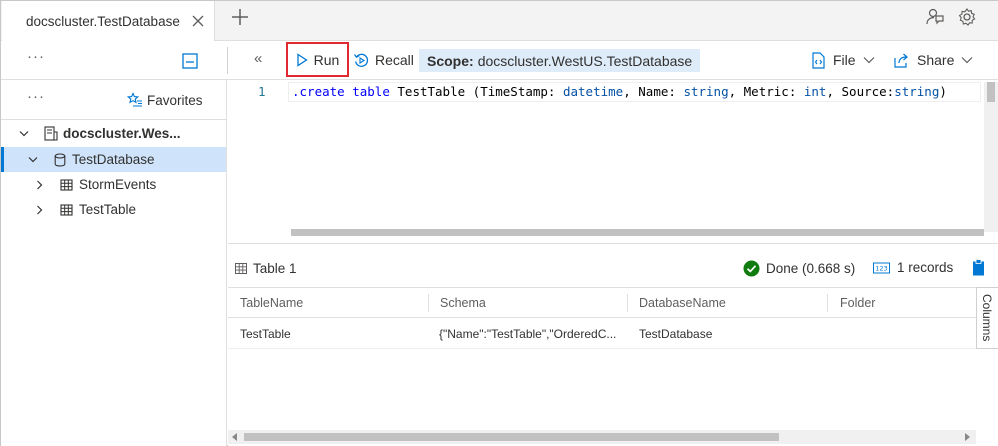 The height and width of the screenshot is (446, 998). I want to click on record-count: 123 1 records, so click(913, 267).